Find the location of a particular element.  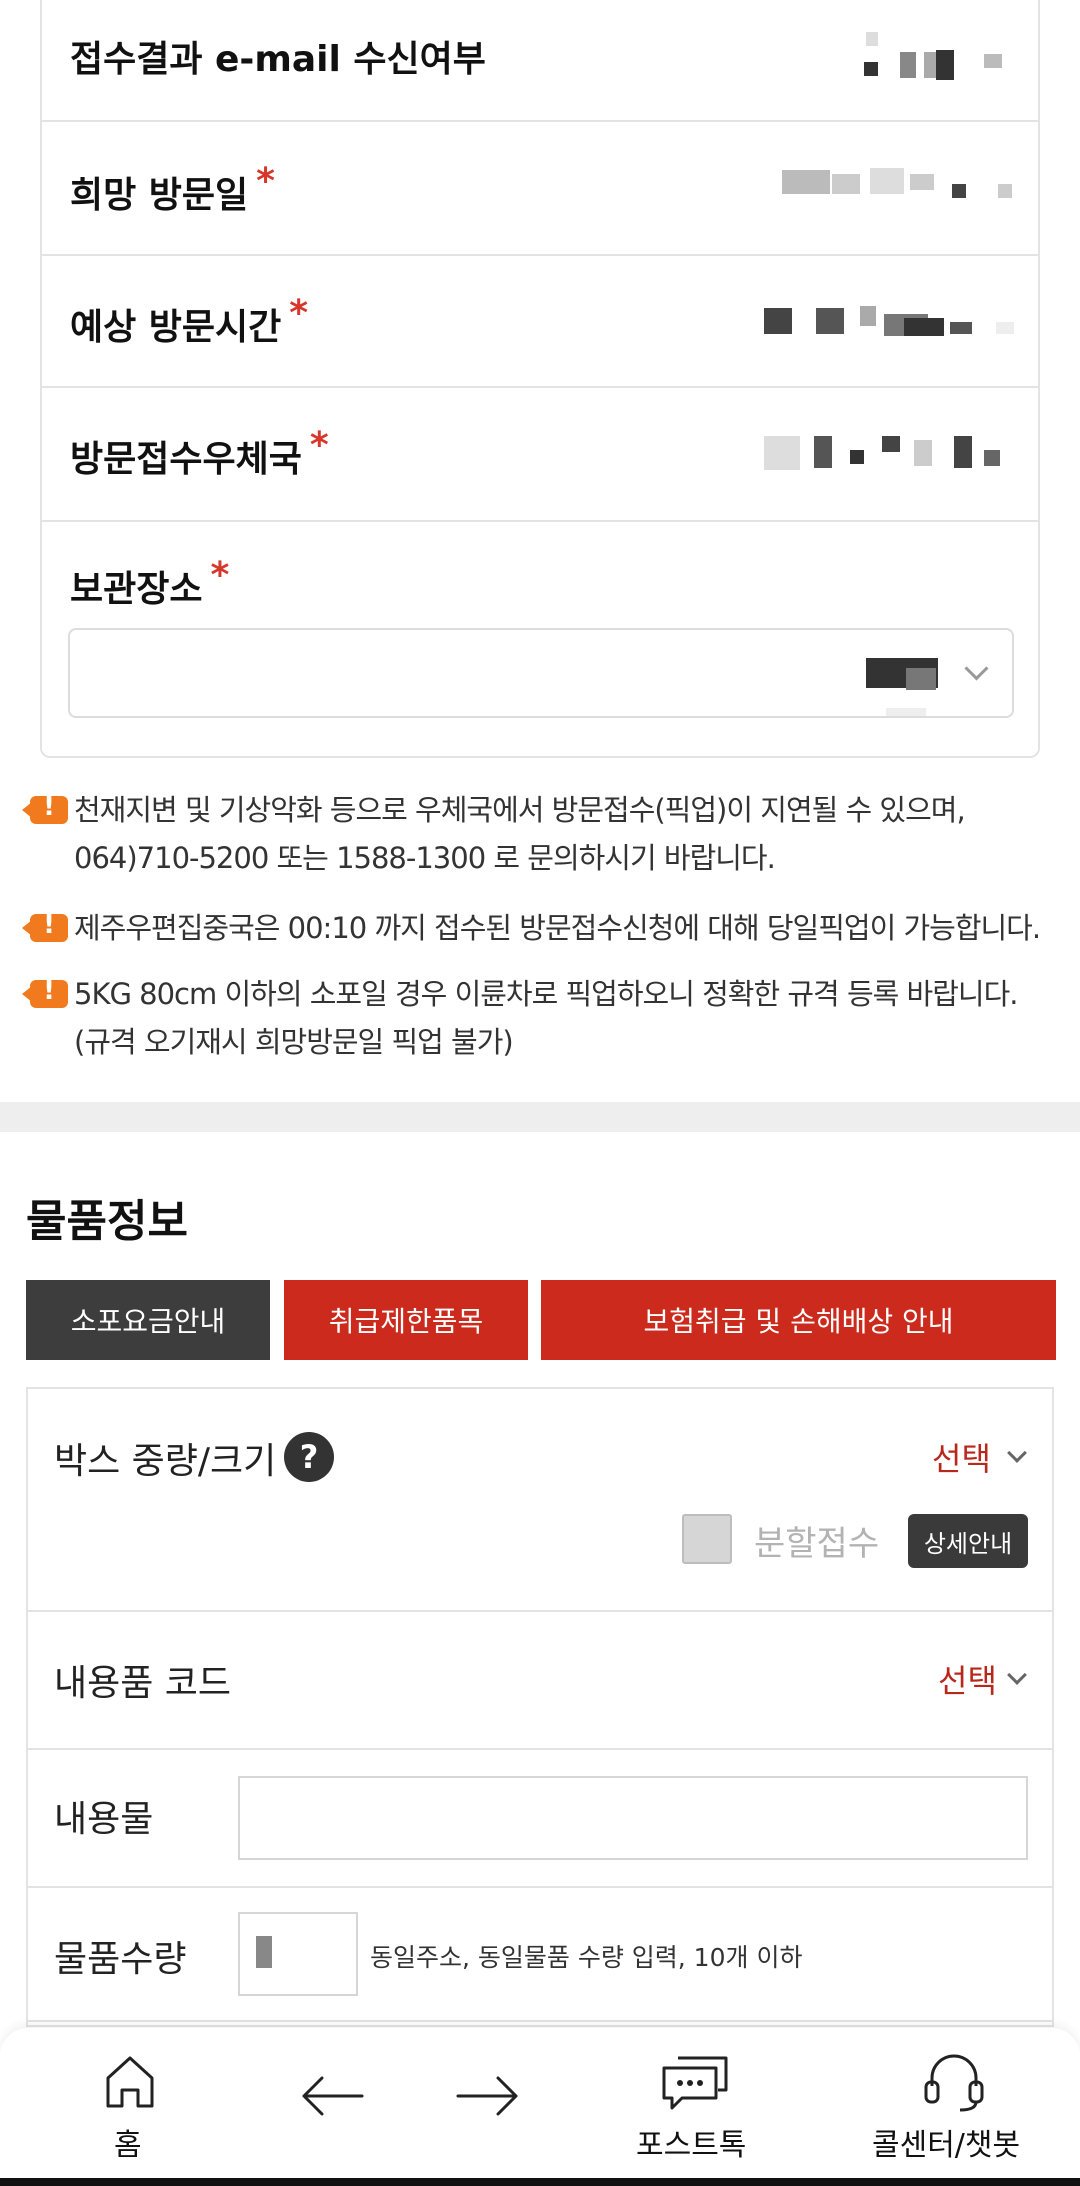

content-code-label: 내용품 코드 is located at coordinates (143, 1683).